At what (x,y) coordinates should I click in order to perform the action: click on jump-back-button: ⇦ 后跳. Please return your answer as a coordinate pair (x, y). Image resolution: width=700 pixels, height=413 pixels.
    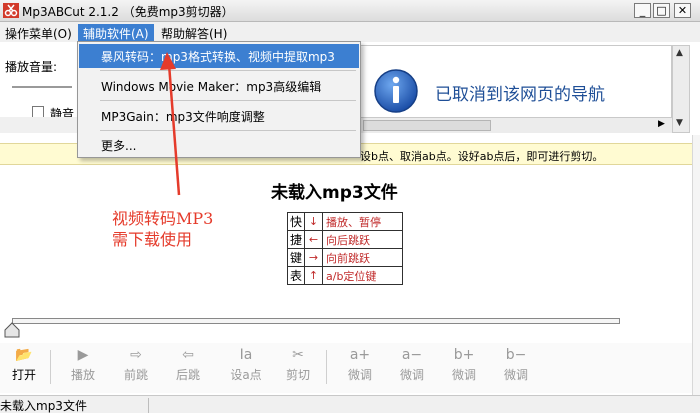
    Looking at the image, I should click on (188, 364).